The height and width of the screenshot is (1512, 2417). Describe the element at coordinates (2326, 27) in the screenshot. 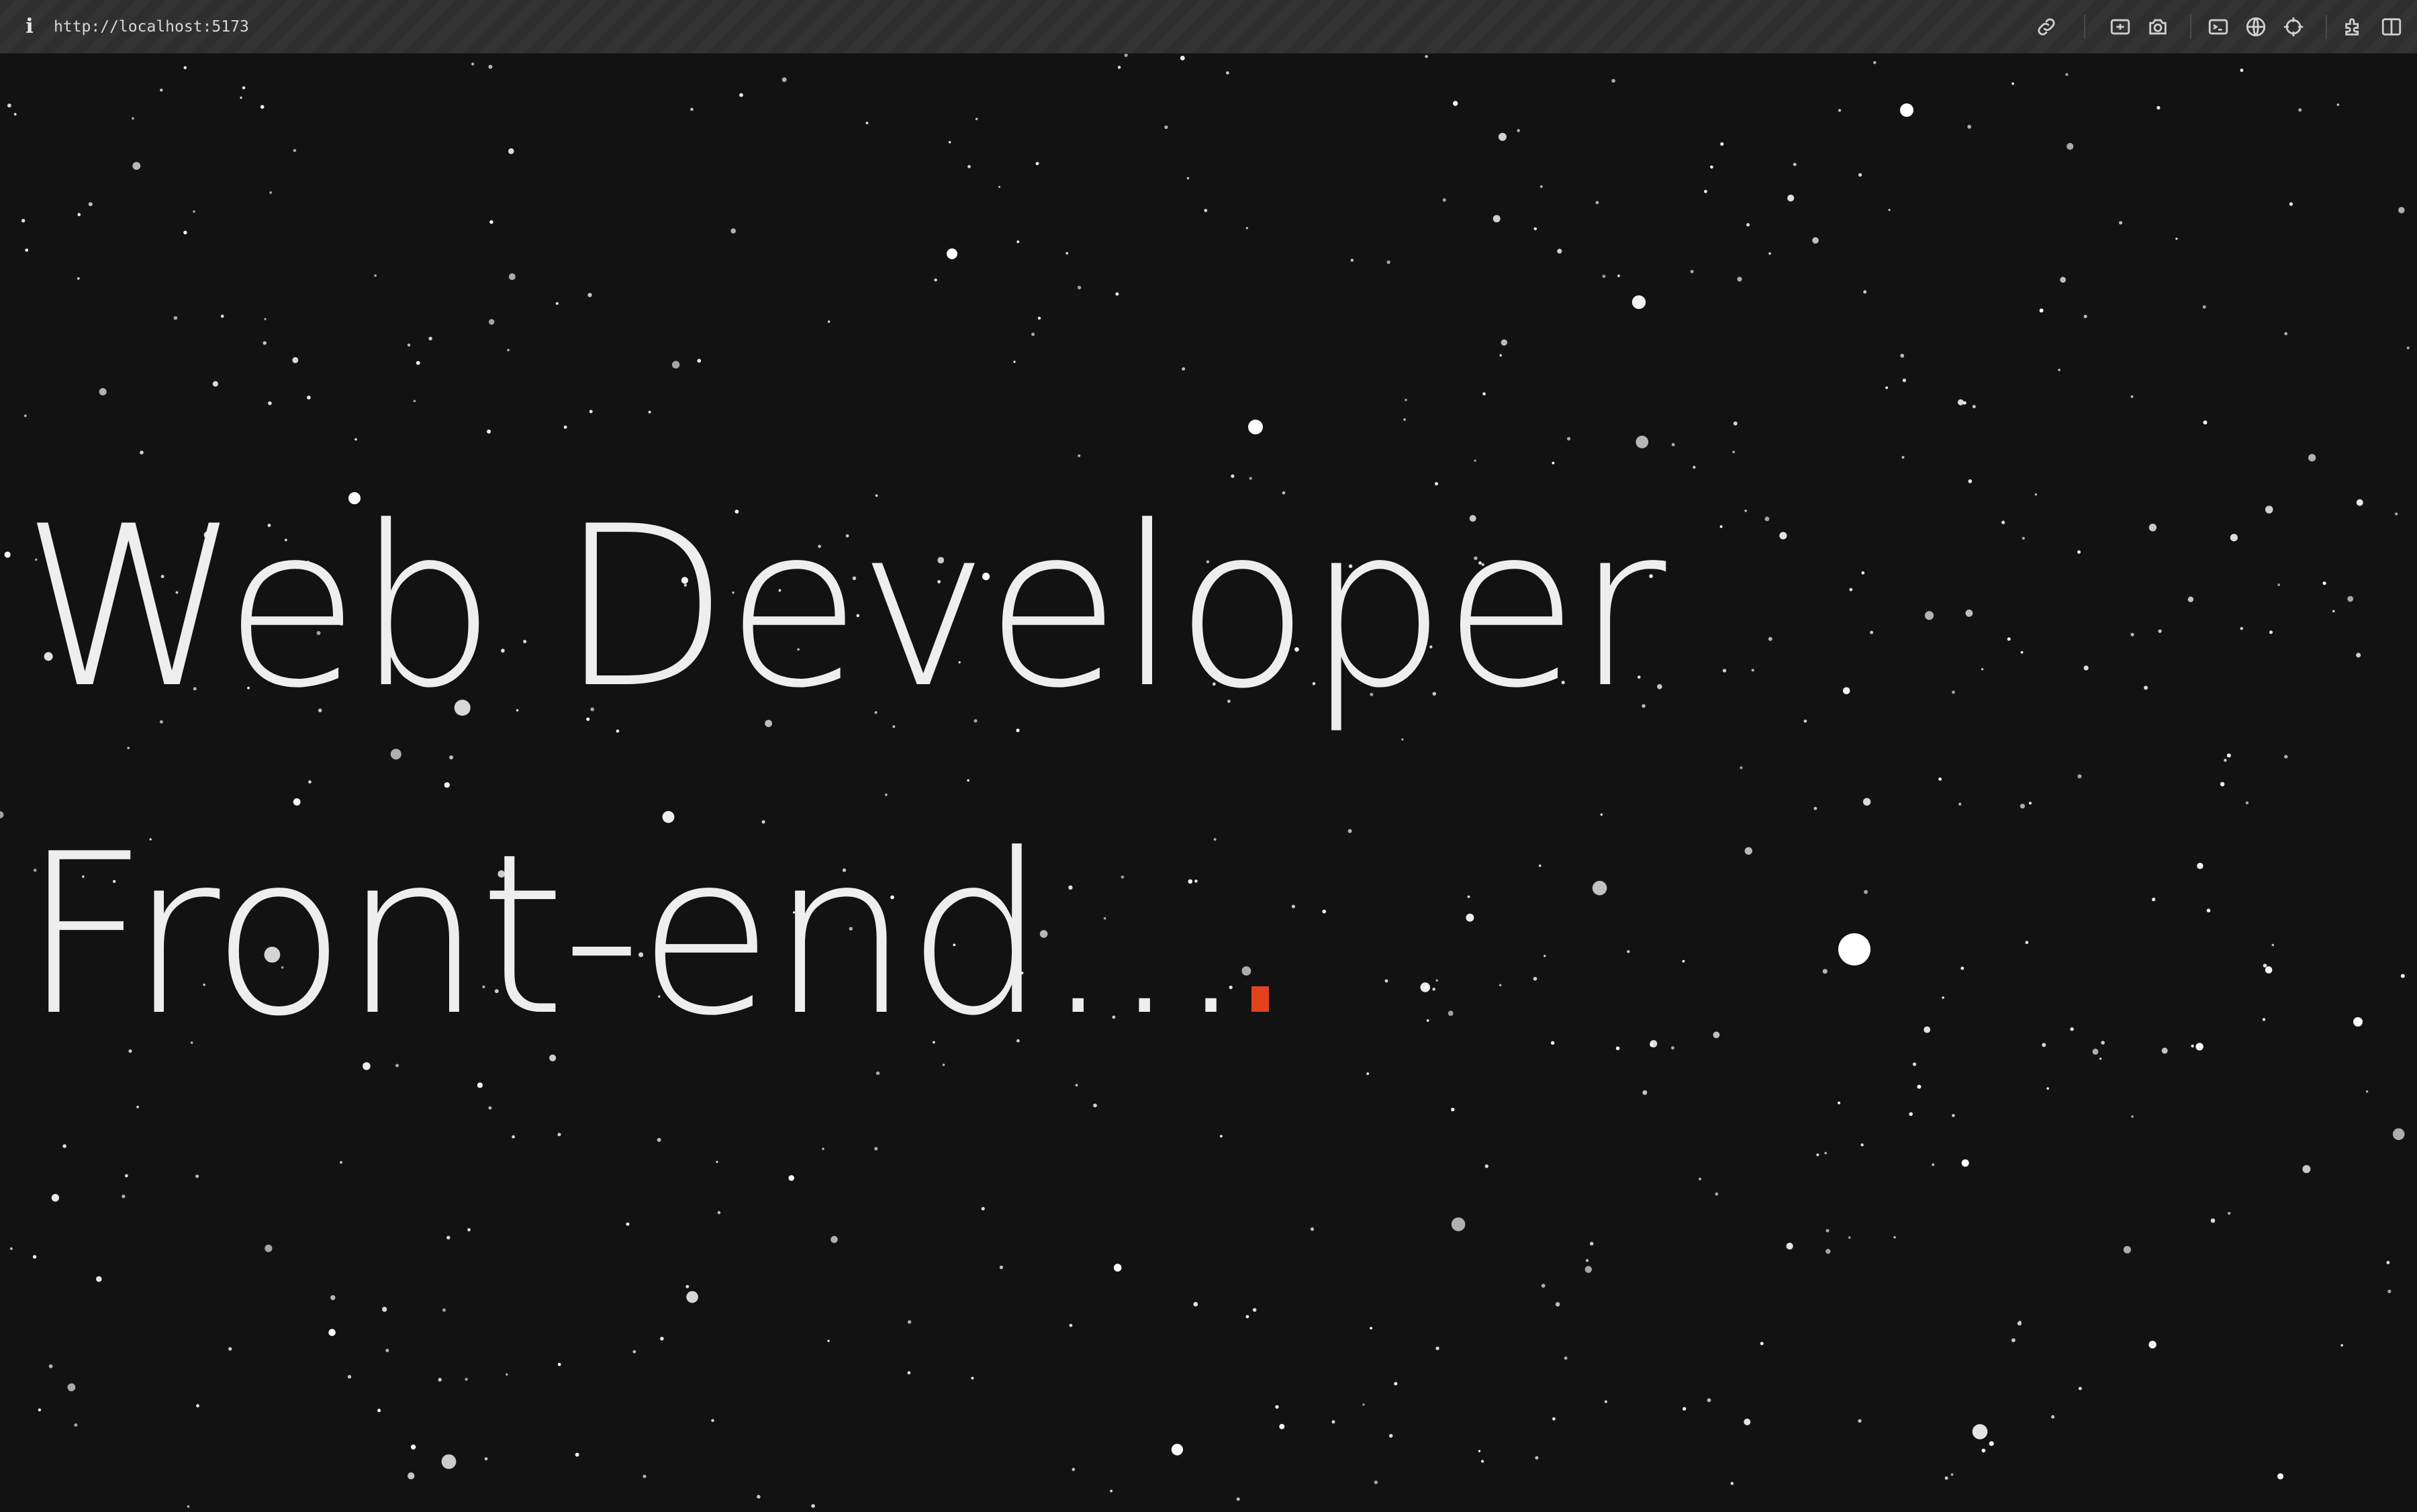

I see `toolbar-separator` at that location.